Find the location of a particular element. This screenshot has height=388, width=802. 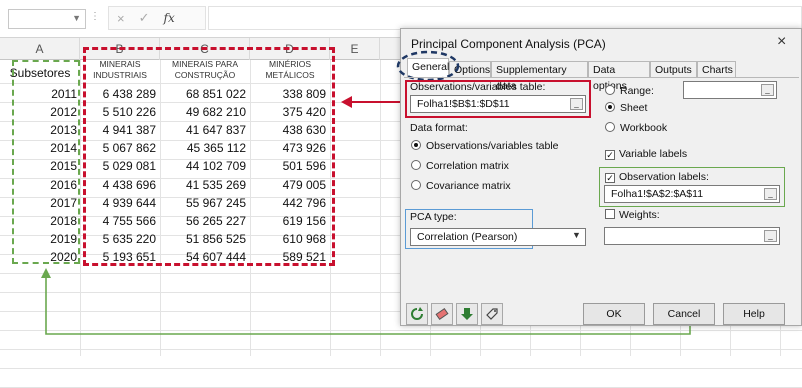

range-option-label: Sheet is located at coordinates (634, 108).